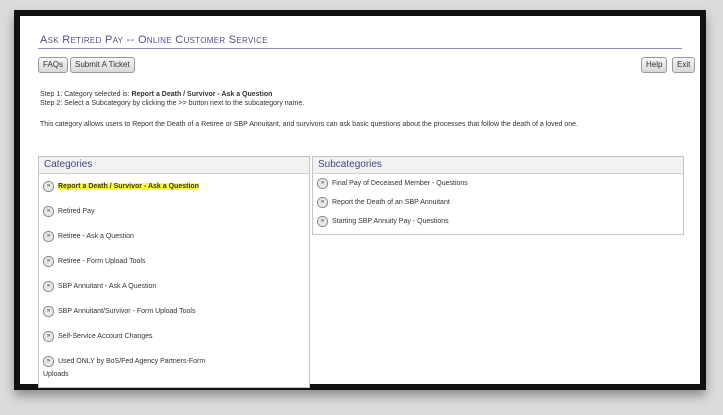 This screenshot has width=723, height=415. What do you see at coordinates (53, 65) in the screenshot?
I see `faqs-button: FAQs` at bounding box center [53, 65].